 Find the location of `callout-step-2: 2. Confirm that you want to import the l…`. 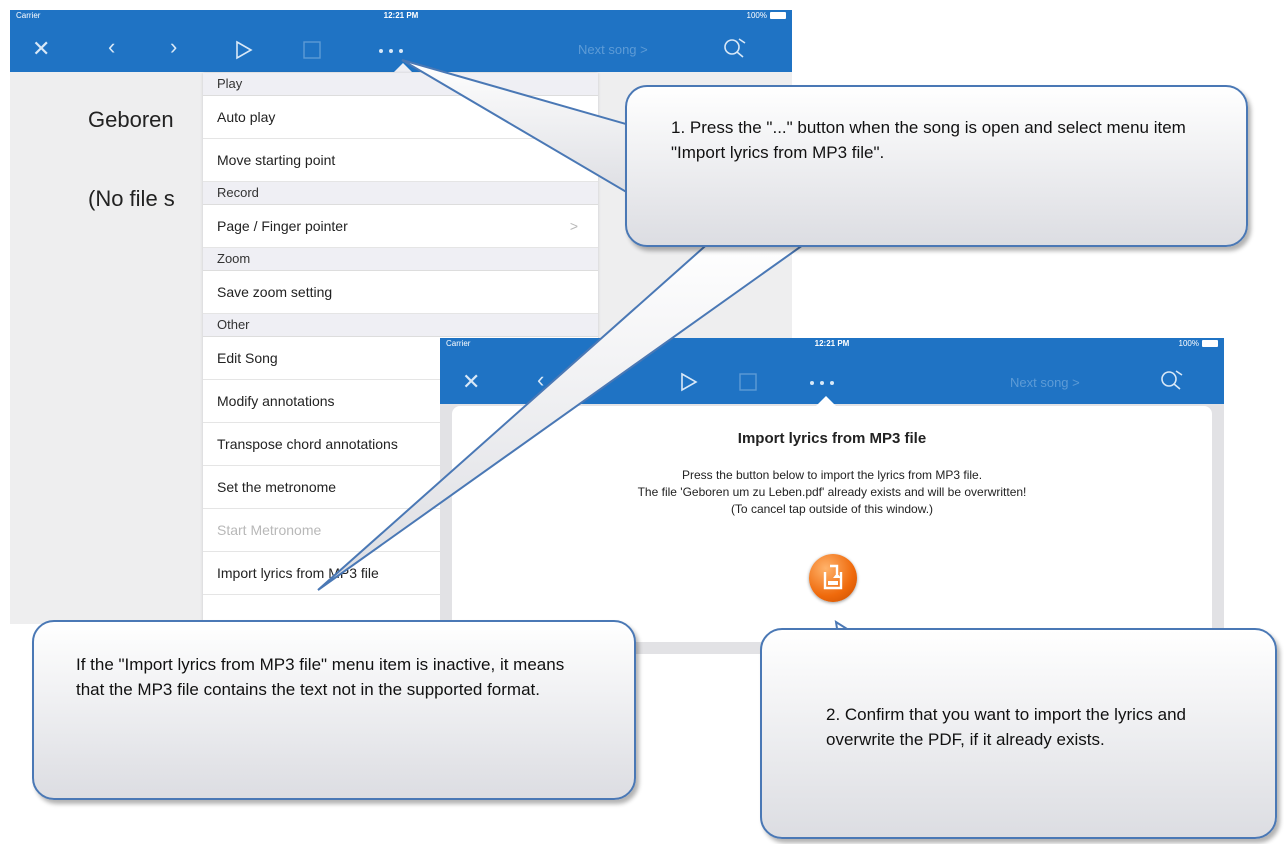

callout-step-2: 2. Confirm that you want to import the l… is located at coordinates (1018, 733).